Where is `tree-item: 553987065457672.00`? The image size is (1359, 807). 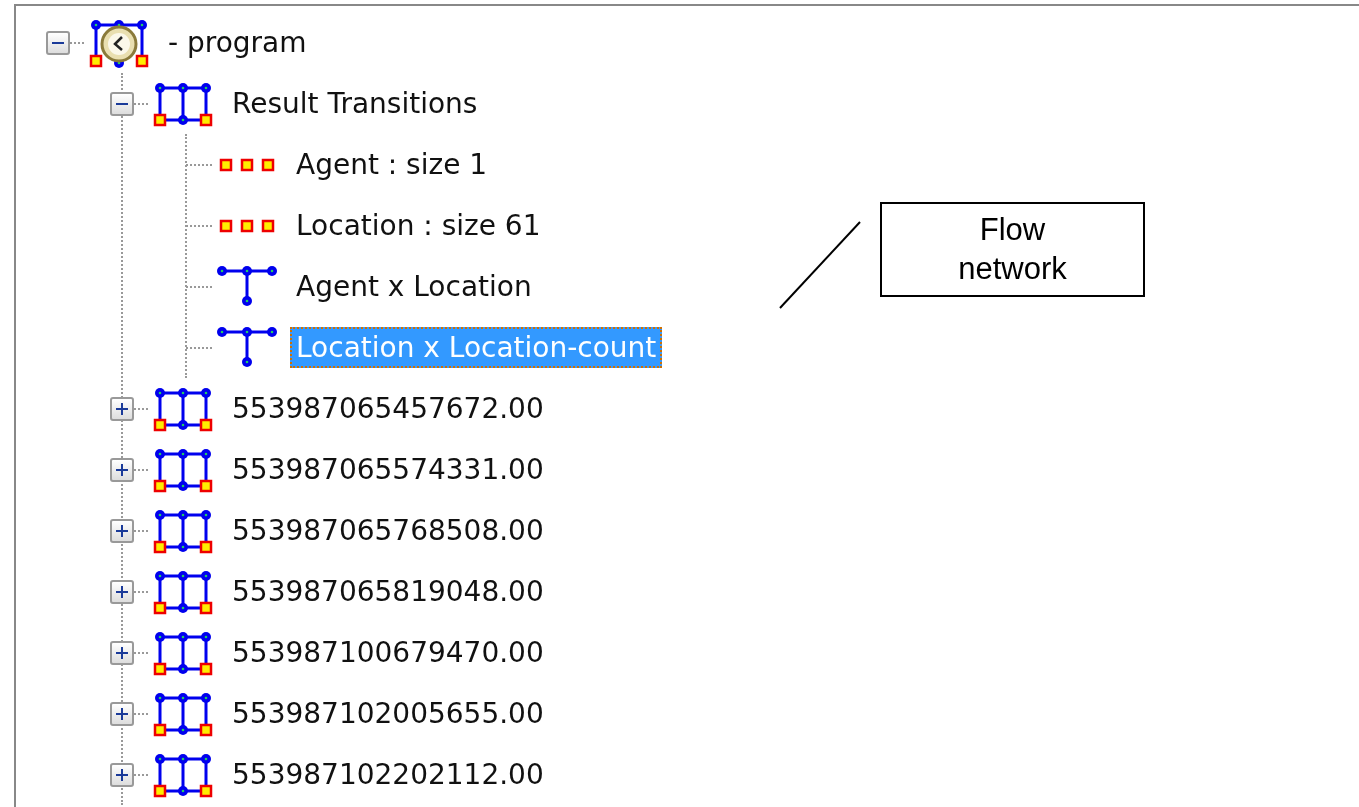 tree-item: 553987065457672.00 is located at coordinates (388, 408).